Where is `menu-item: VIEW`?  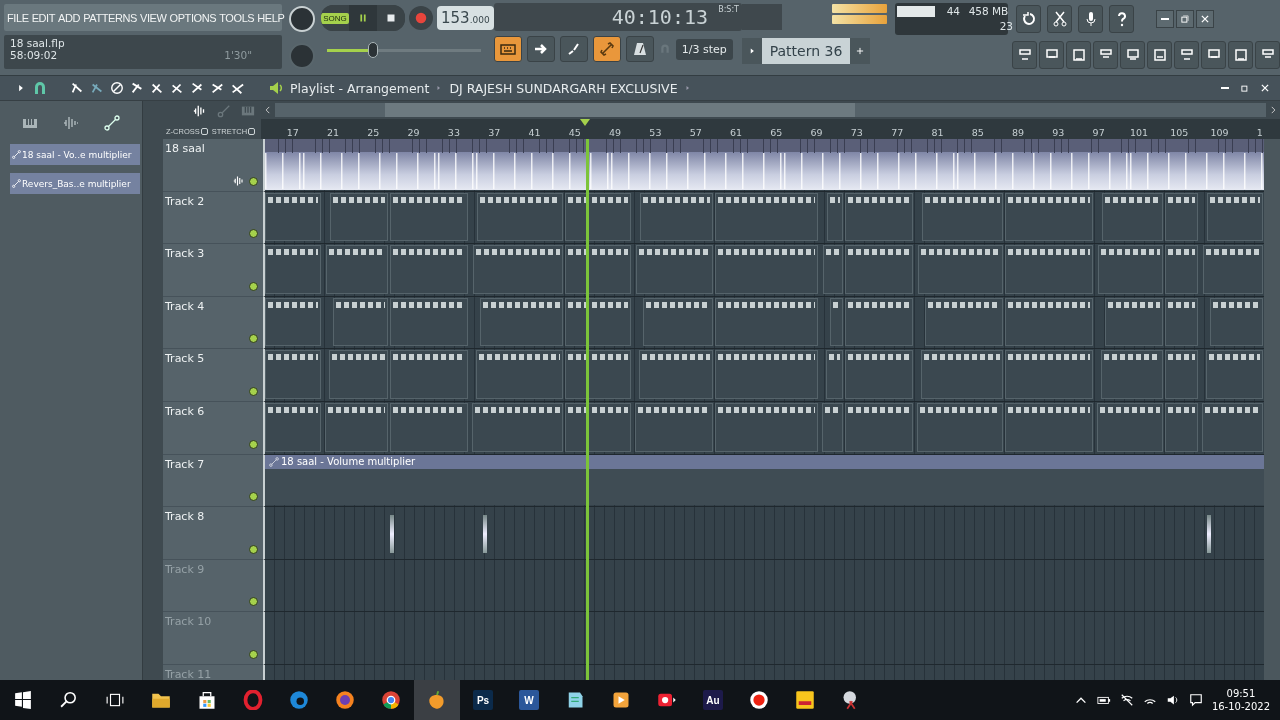
menu-item: VIEW is located at coordinates (153, 17).